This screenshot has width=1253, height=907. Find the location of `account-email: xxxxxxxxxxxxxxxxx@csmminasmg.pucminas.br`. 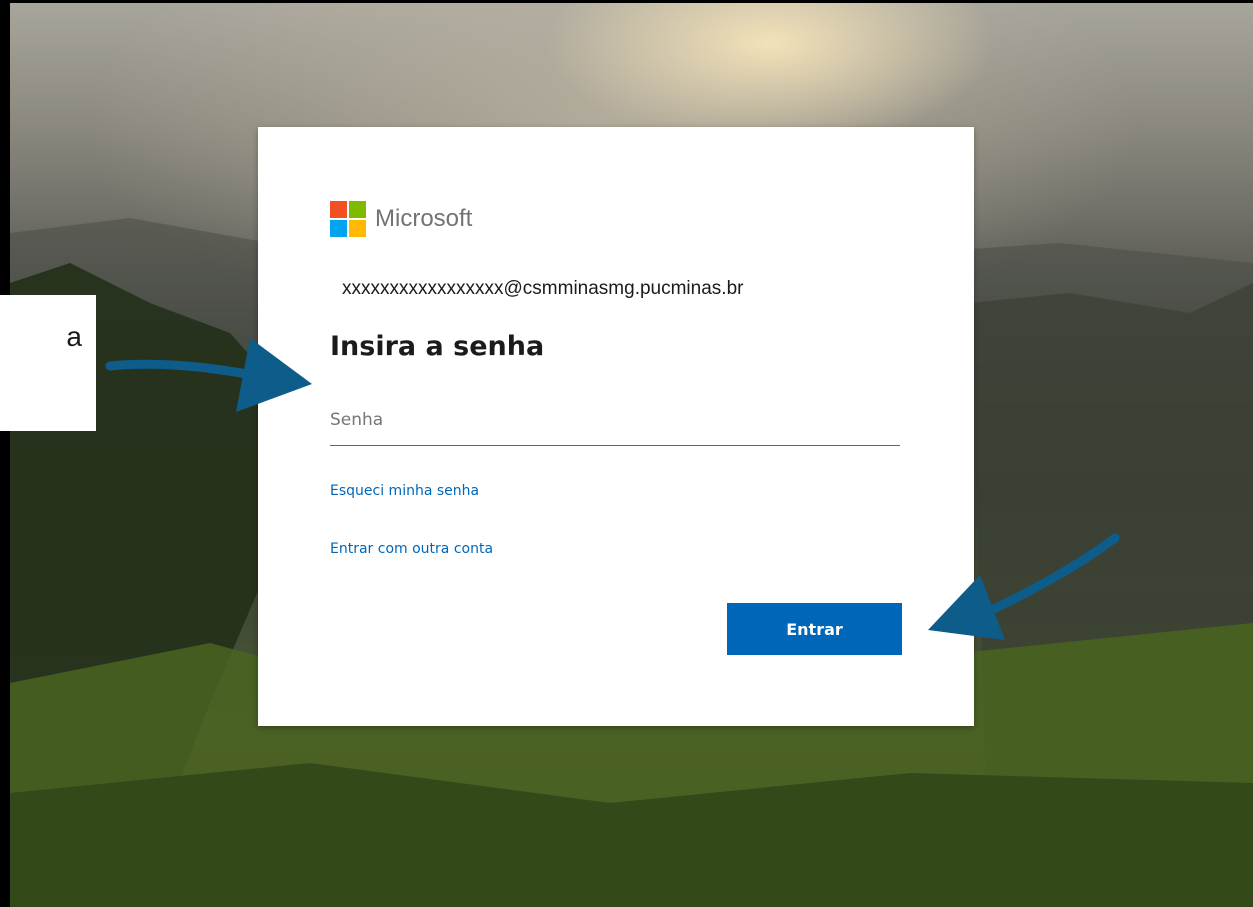

account-email: xxxxxxxxxxxxxxxxx@csmminasmg.pucminas.br is located at coordinates (543, 288).